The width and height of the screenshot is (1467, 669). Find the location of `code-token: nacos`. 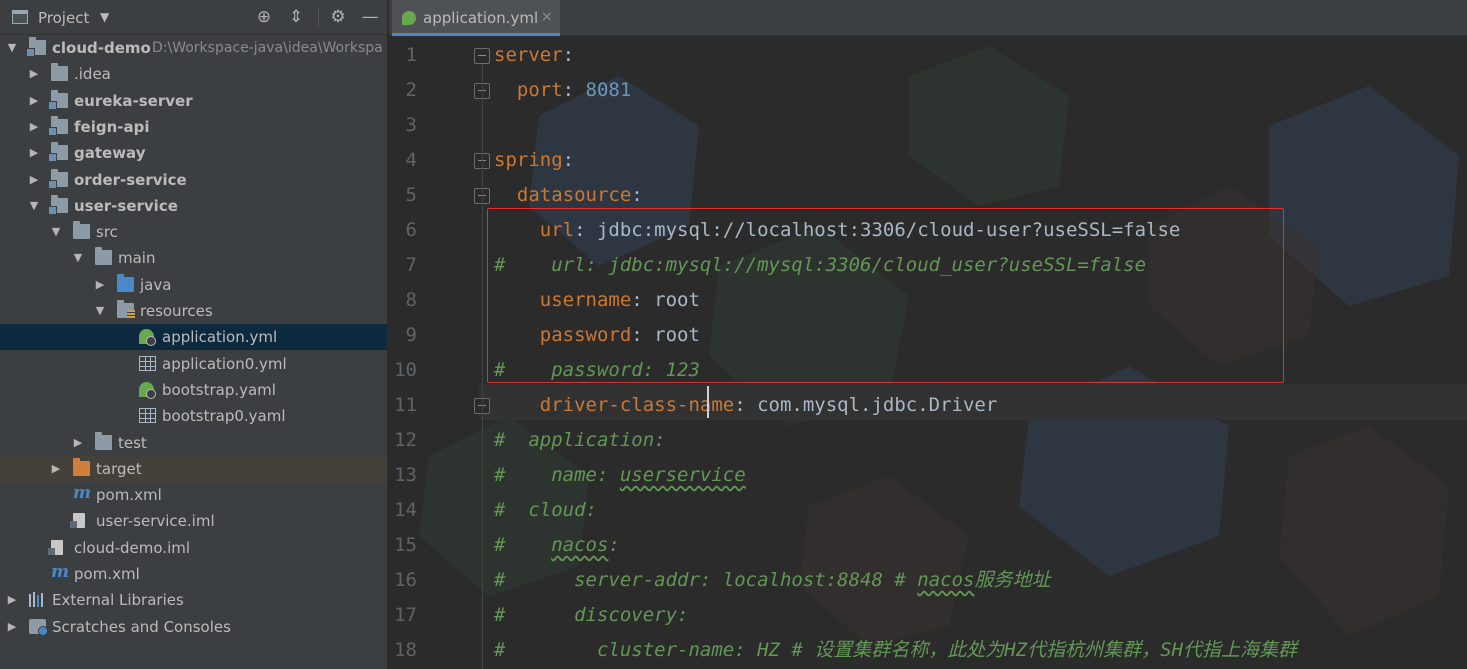

code-token: nacos is located at coordinates (946, 580).